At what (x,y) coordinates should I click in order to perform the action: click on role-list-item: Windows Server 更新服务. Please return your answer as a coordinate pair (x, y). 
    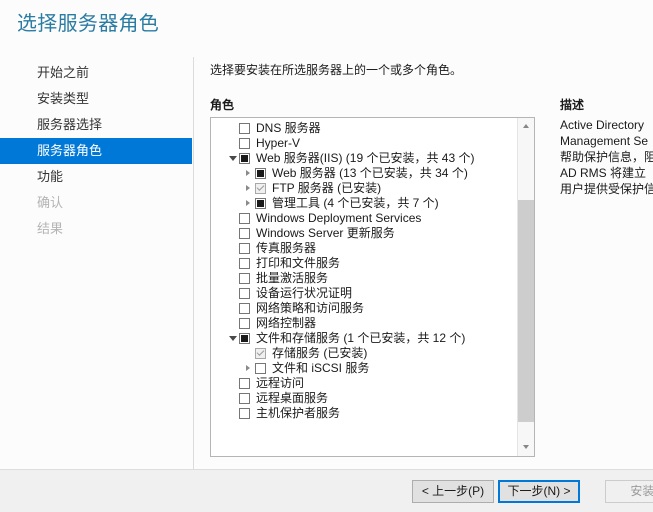
    Looking at the image, I should click on (364, 233).